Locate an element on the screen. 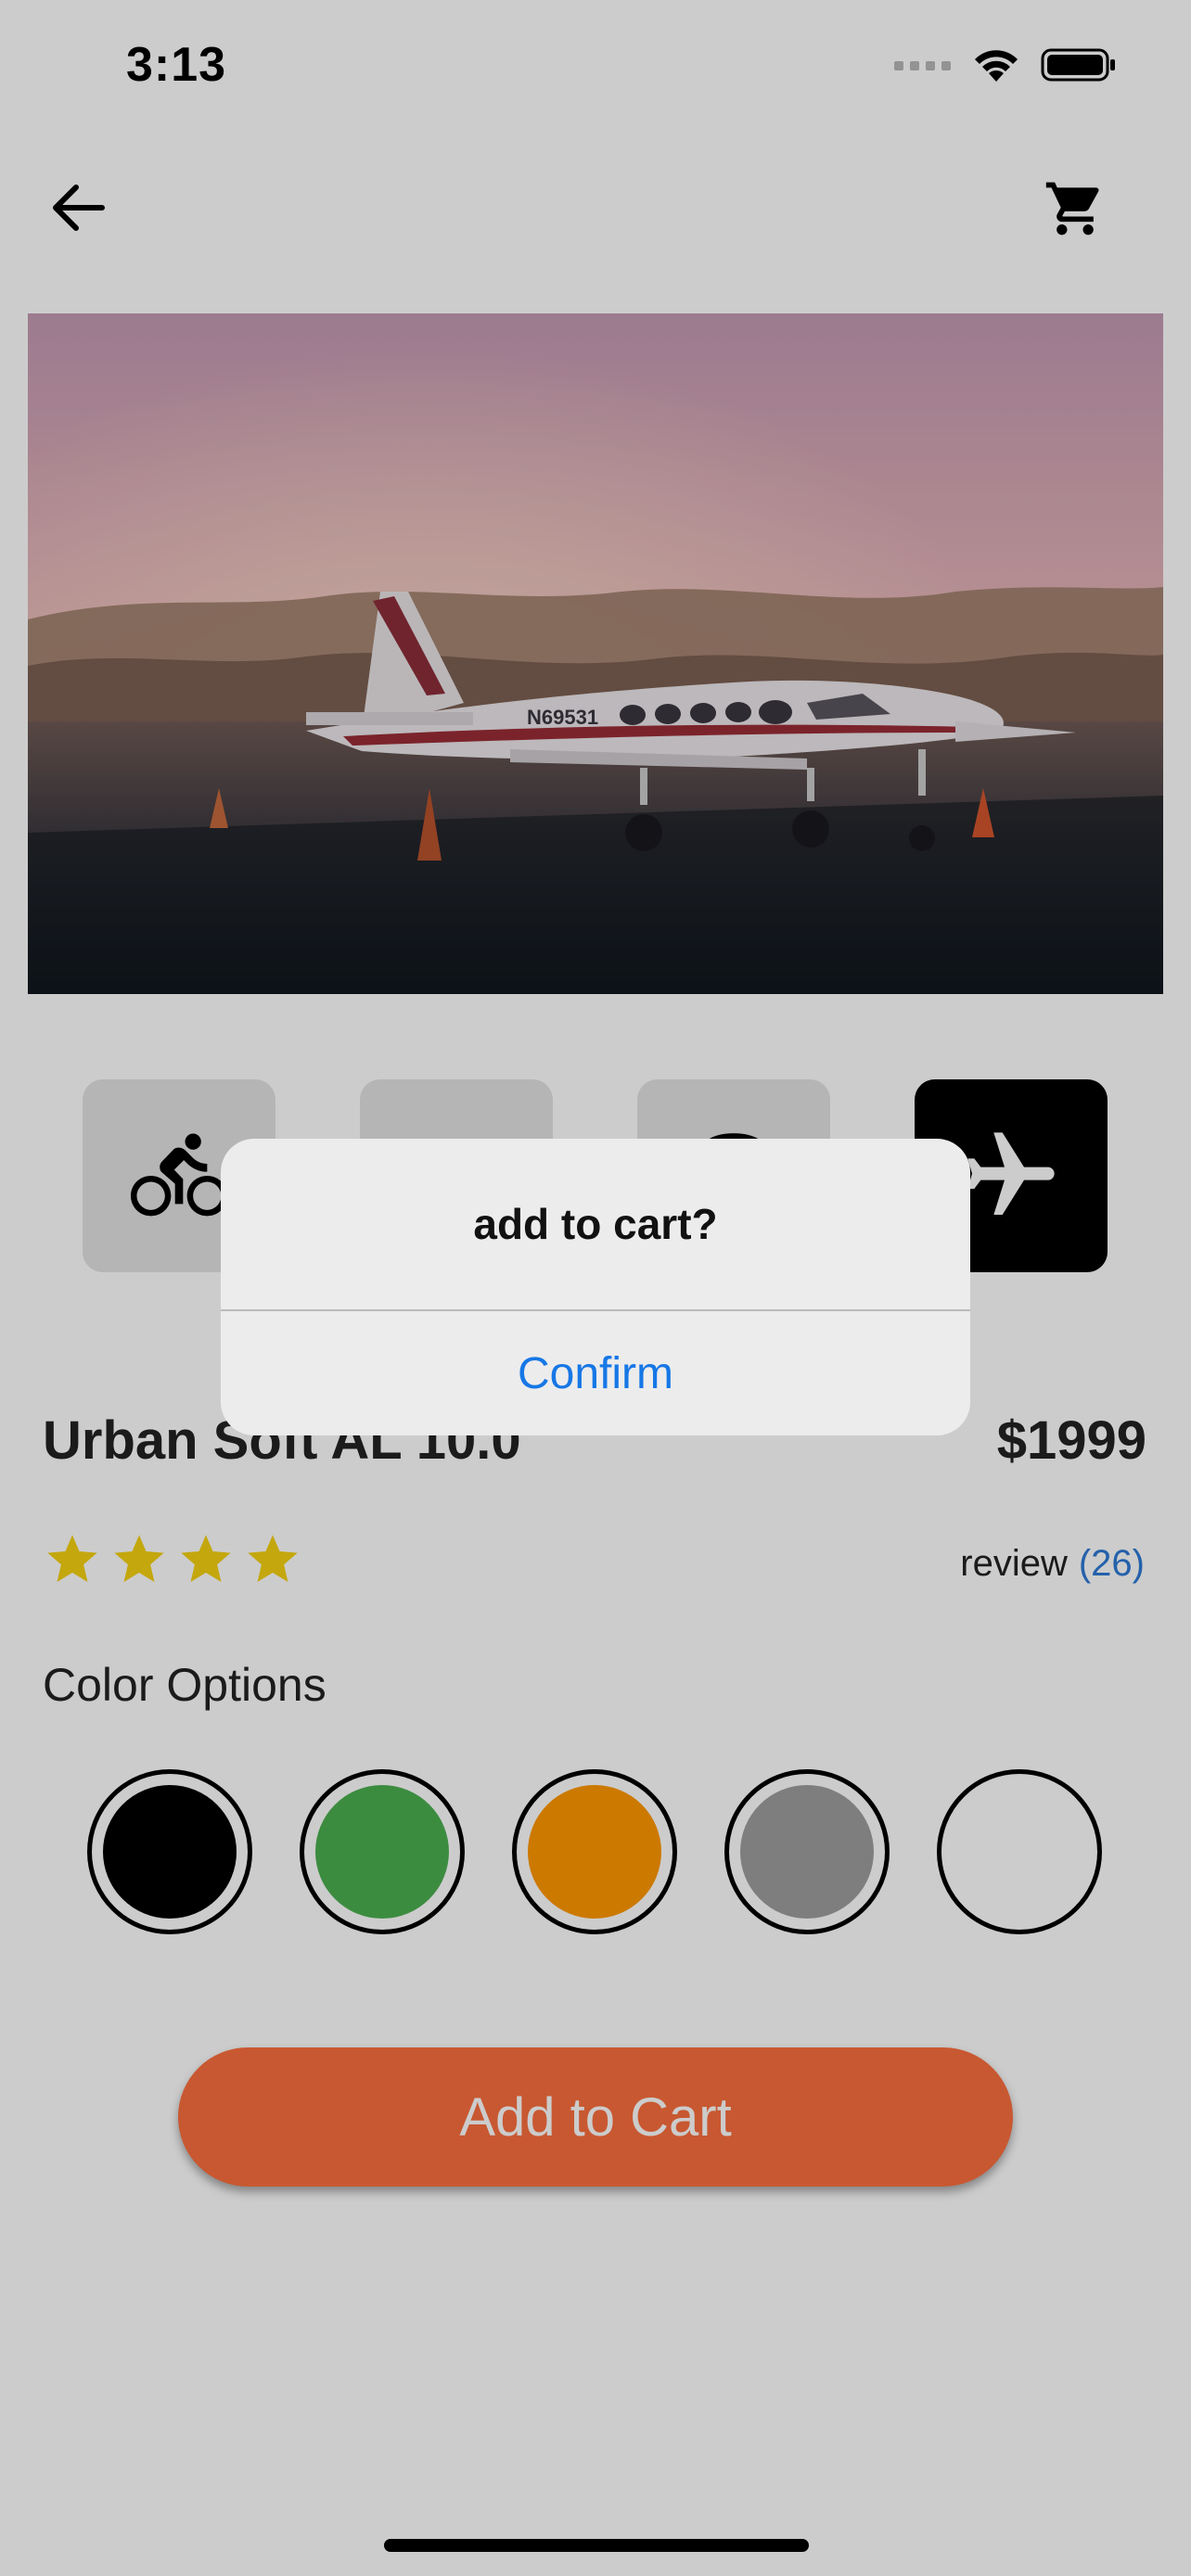  confirm-button: Confirm is located at coordinates (595, 1373).